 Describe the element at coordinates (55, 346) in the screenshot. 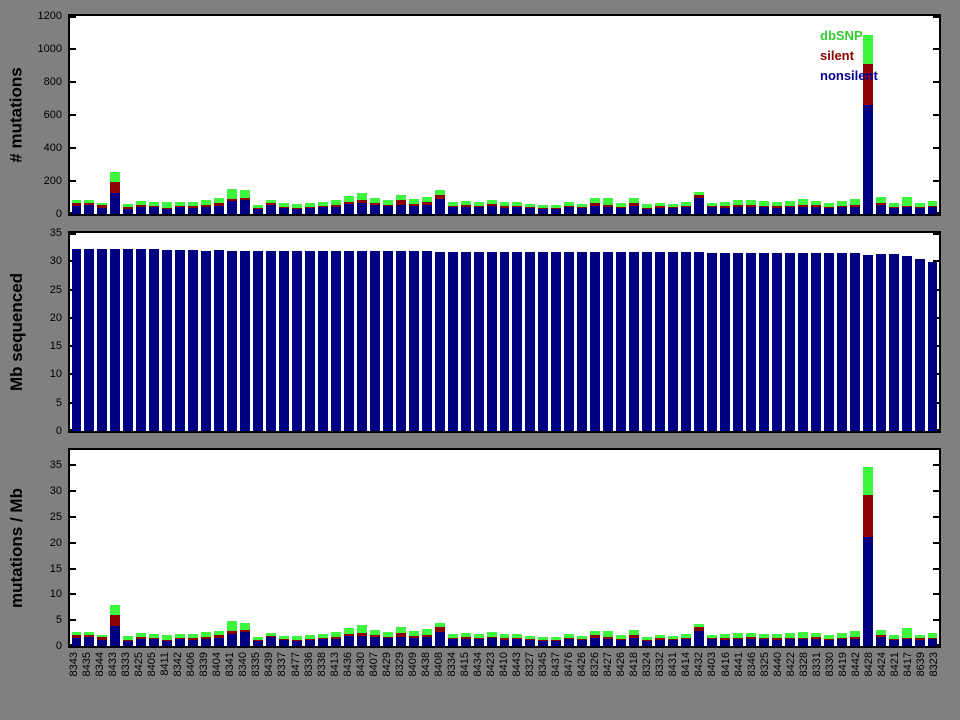

I see `y-tick-label: 15` at that location.